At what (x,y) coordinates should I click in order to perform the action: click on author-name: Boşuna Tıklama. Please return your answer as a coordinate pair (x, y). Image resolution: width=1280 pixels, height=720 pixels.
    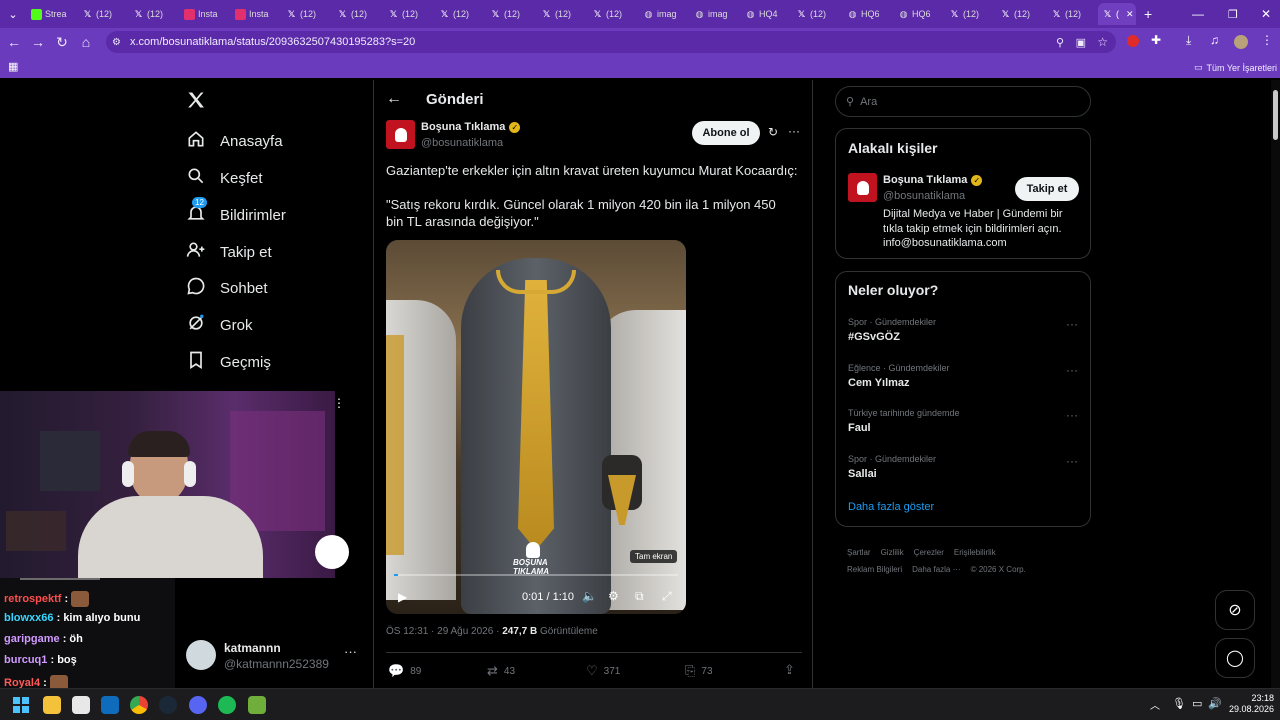
    Looking at the image, I should click on (463, 127).